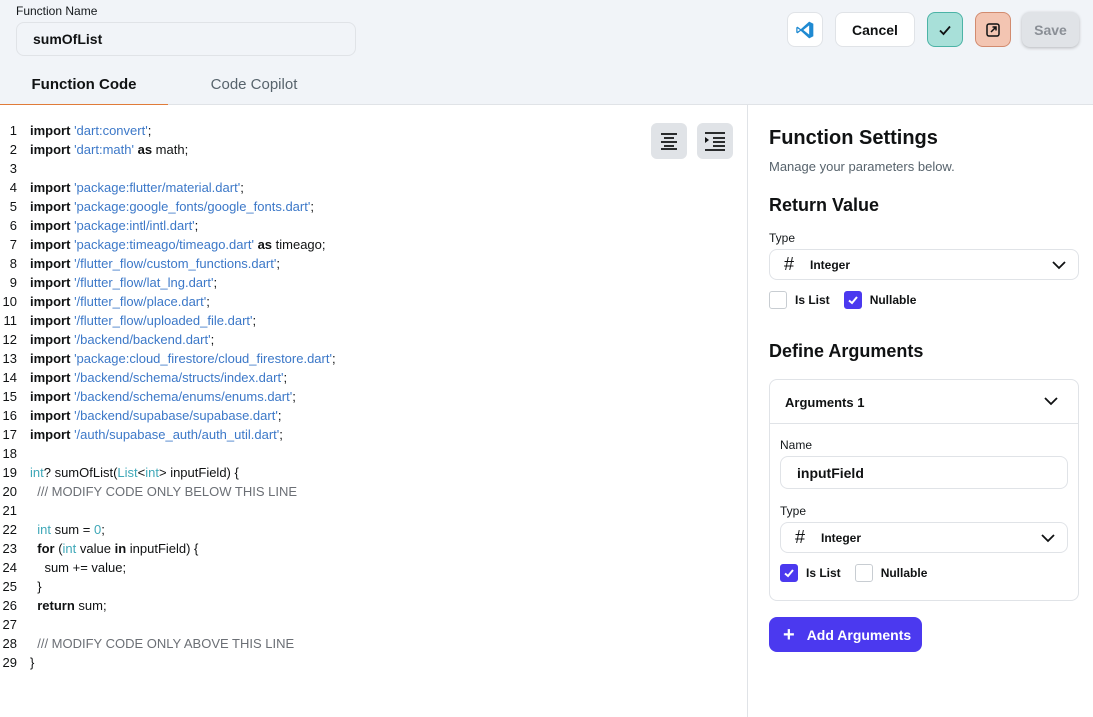 This screenshot has width=1093, height=717. Describe the element at coordinates (875, 29) in the screenshot. I see `cancel-button: Cancel` at that location.